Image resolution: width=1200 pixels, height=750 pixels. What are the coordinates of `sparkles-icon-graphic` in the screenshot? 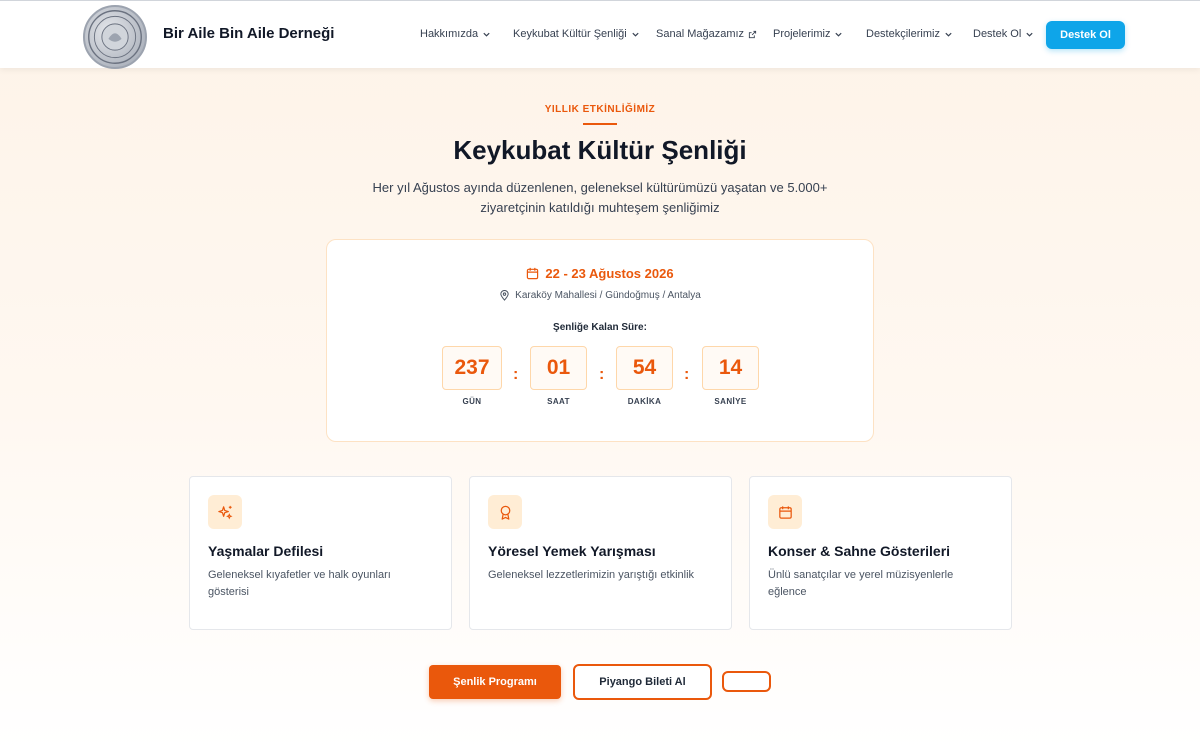 It's located at (224, 512).